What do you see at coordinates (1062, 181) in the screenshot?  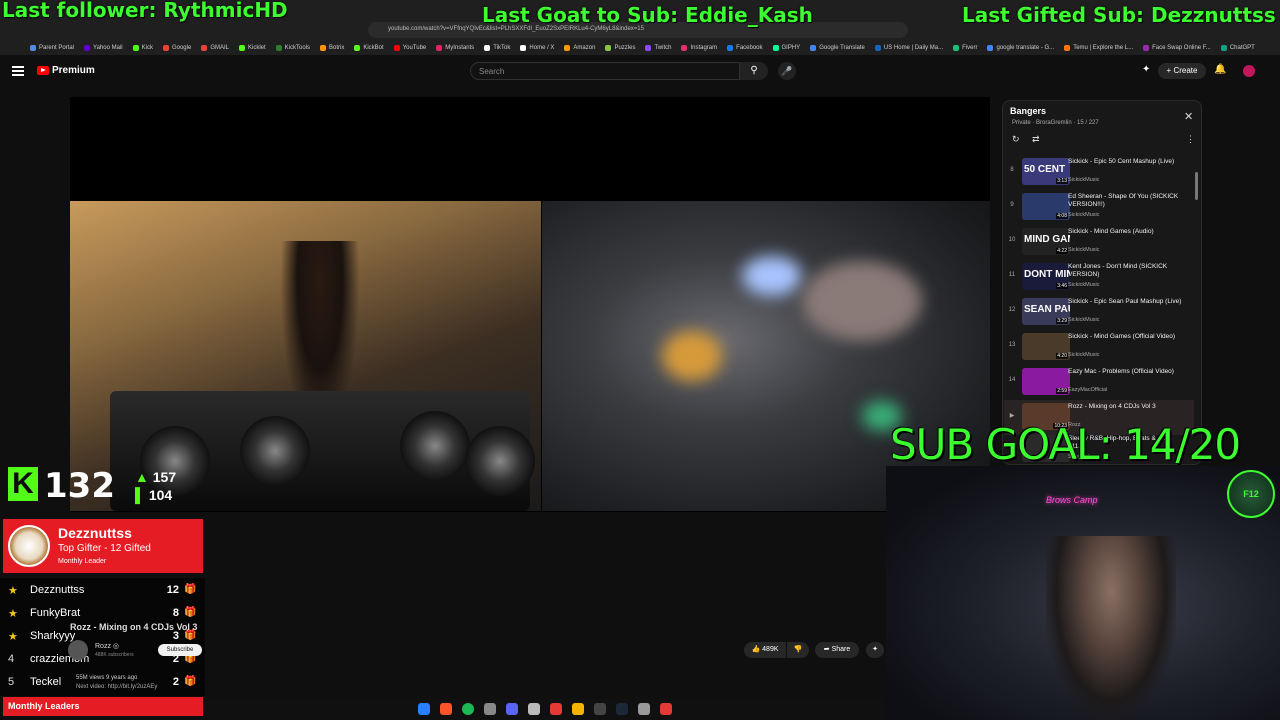 I see `playlist-item-duration: 3:13` at bounding box center [1062, 181].